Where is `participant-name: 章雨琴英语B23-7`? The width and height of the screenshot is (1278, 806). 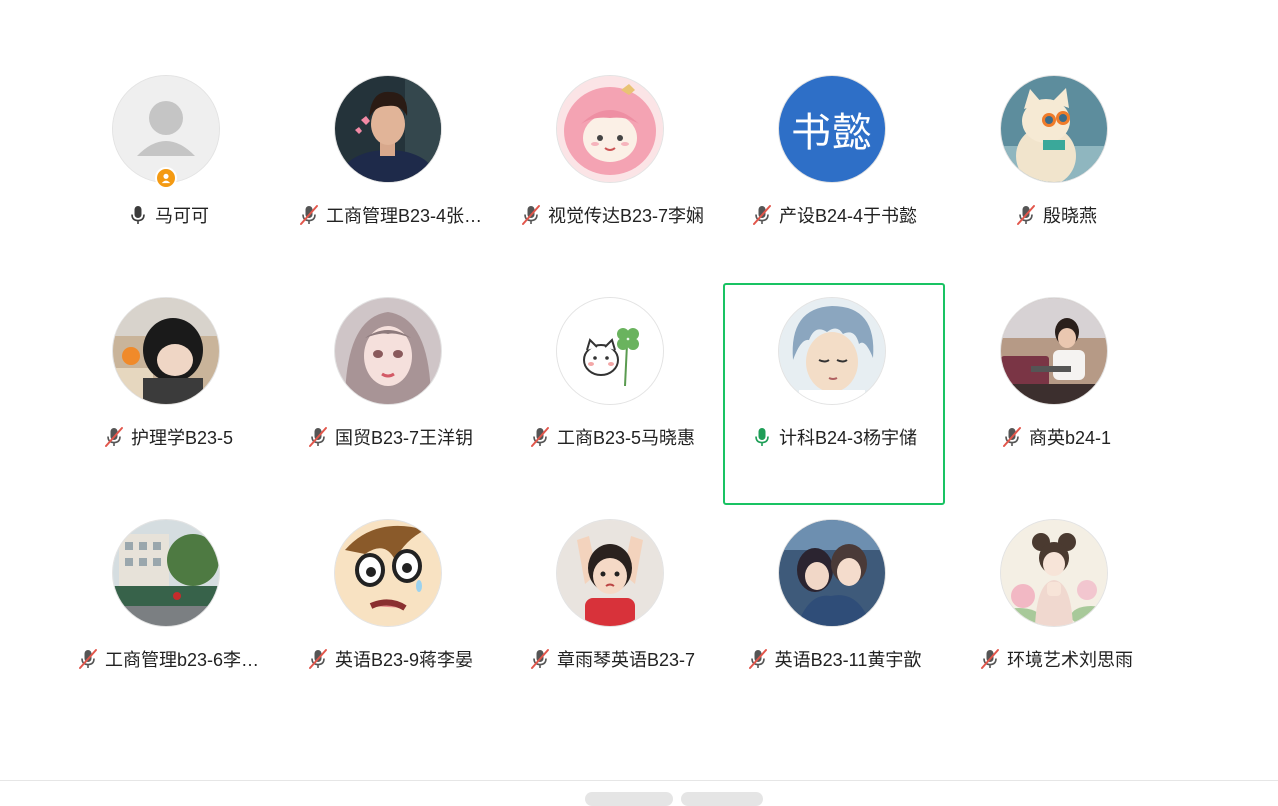
participant-name: 章雨琴英语B23-7 is located at coordinates (626, 660).